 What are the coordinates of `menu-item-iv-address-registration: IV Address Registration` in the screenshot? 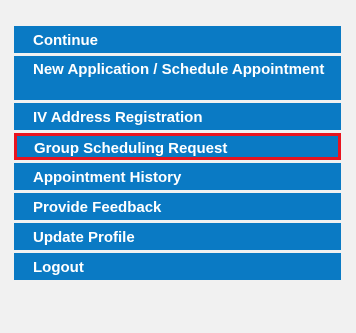 It's located at (177, 116).